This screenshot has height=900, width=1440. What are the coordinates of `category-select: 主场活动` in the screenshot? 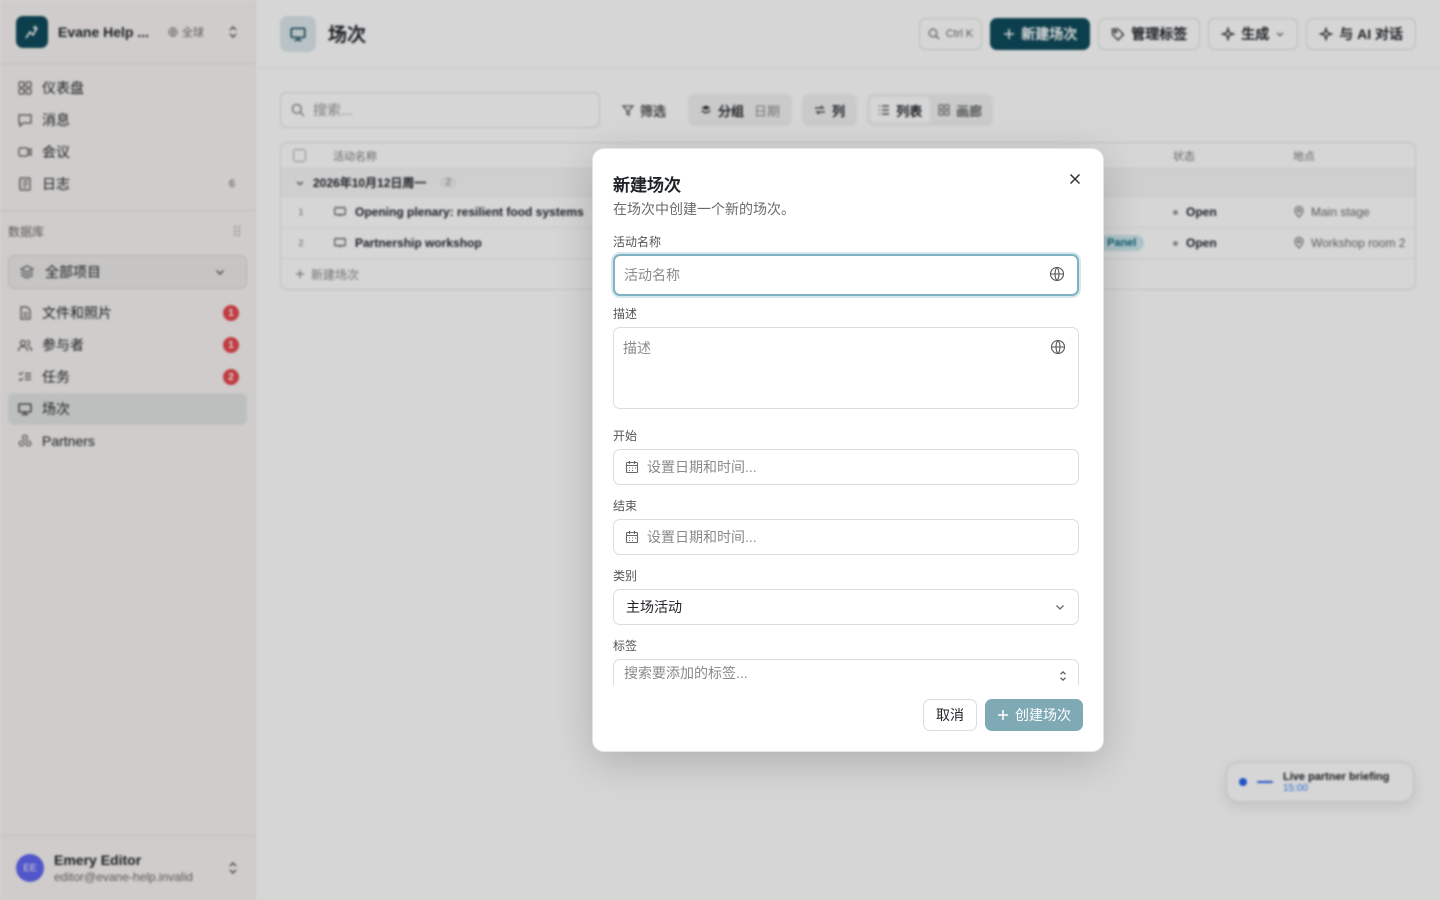 It's located at (846, 607).